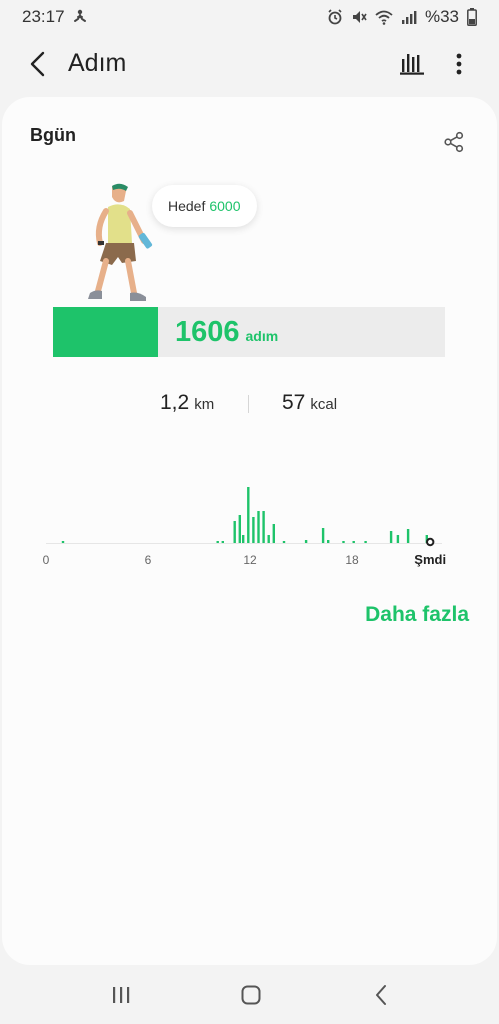 The height and width of the screenshot is (1024, 499). I want to click on alarm-icon, so click(335, 17).